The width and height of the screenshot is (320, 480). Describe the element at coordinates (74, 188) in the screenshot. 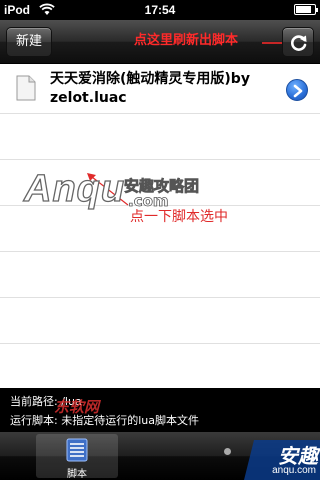

I see `watermark-text: Anqu` at that location.